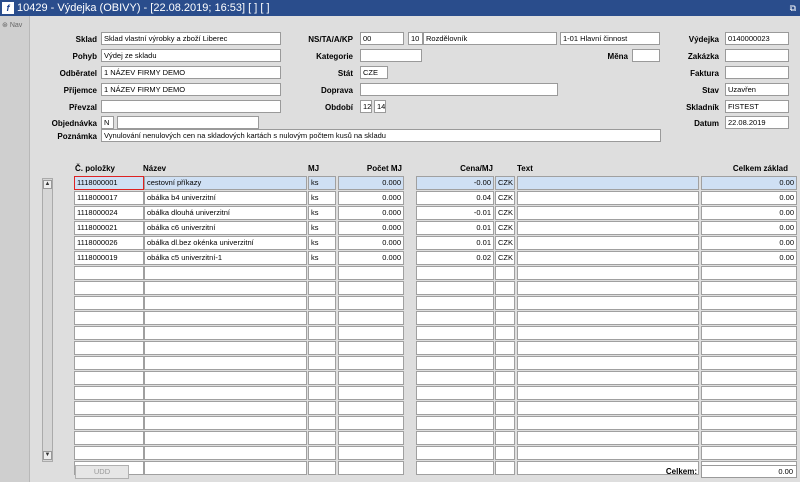  What do you see at coordinates (382, 38) in the screenshot?
I see `nstakp-ns-field: 00` at bounding box center [382, 38].